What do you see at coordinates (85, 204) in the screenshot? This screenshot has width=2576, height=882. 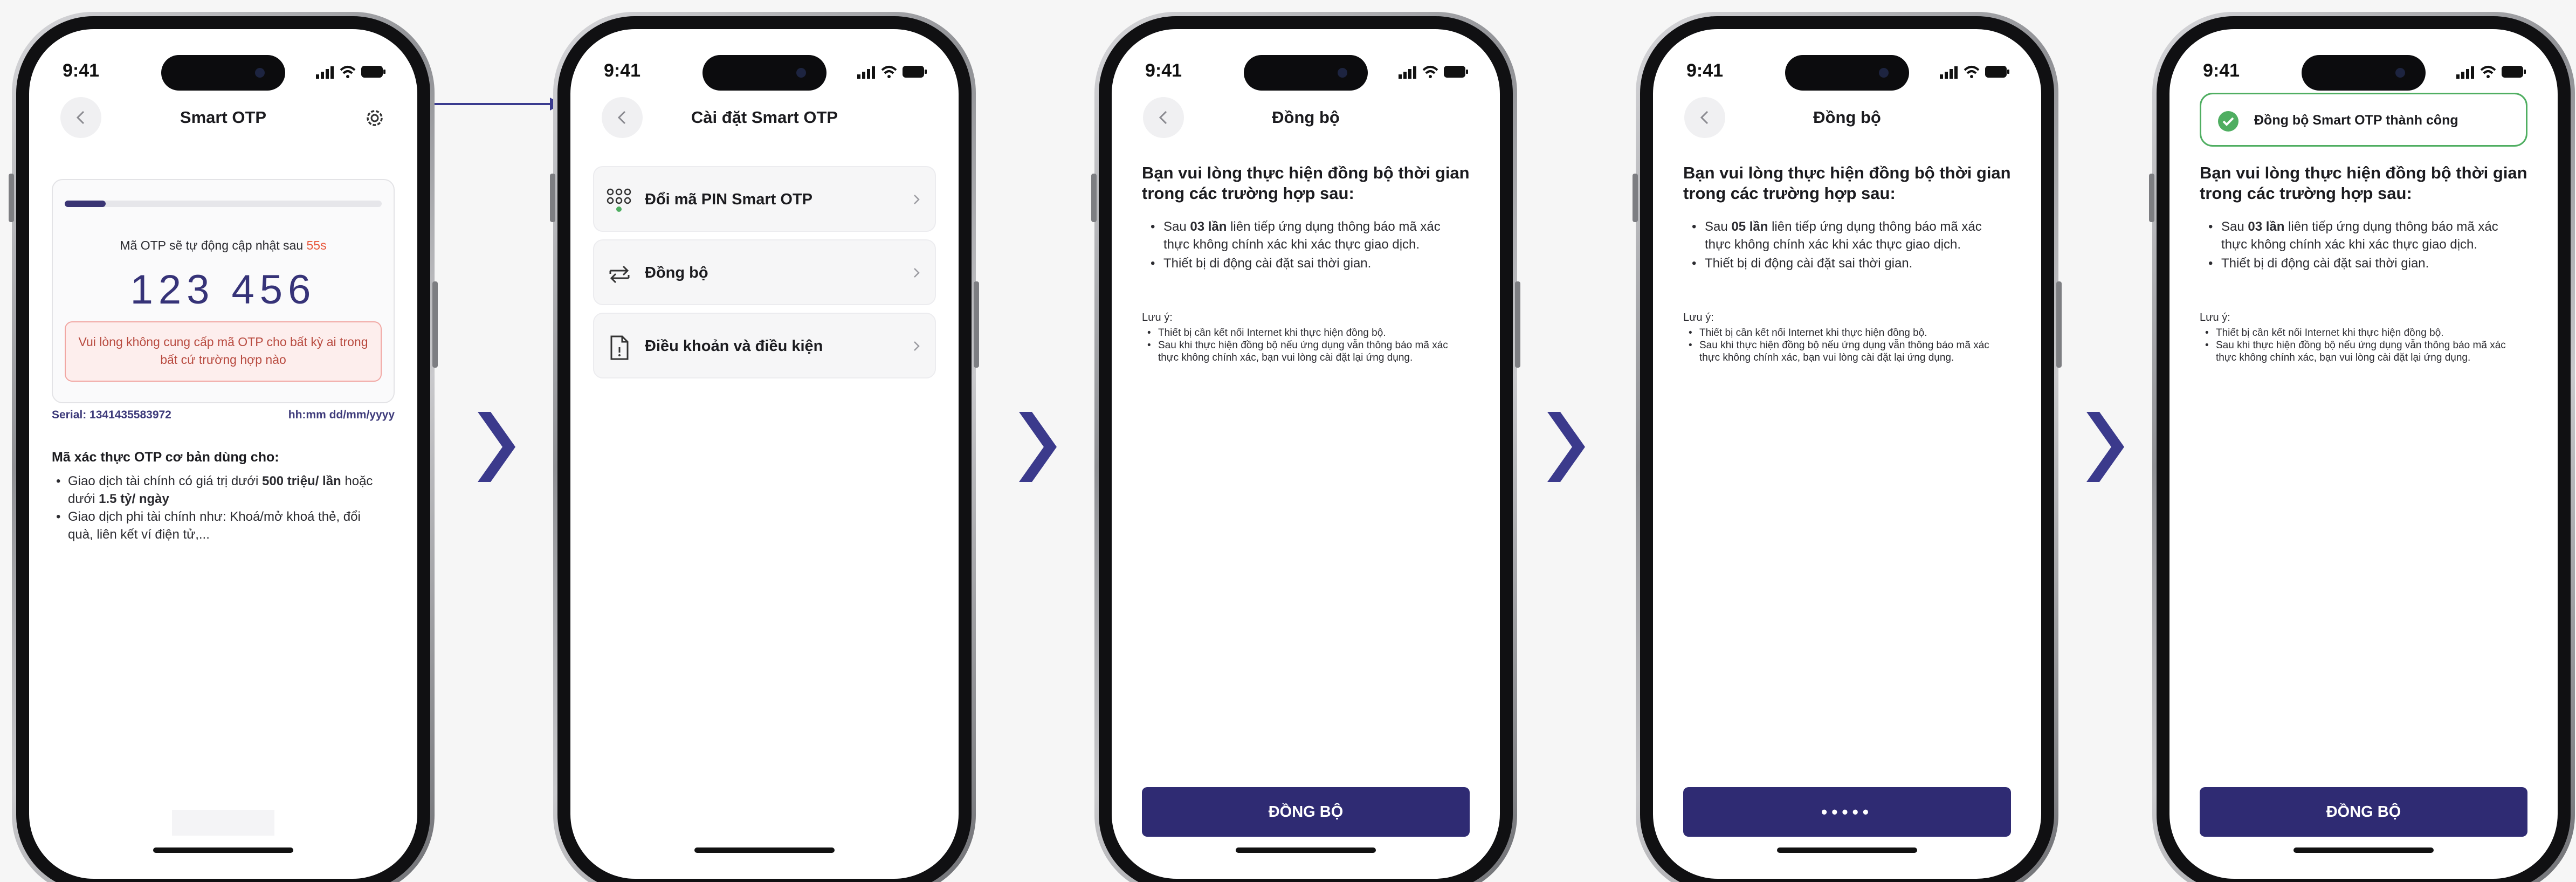 I see `progress-fill` at bounding box center [85, 204].